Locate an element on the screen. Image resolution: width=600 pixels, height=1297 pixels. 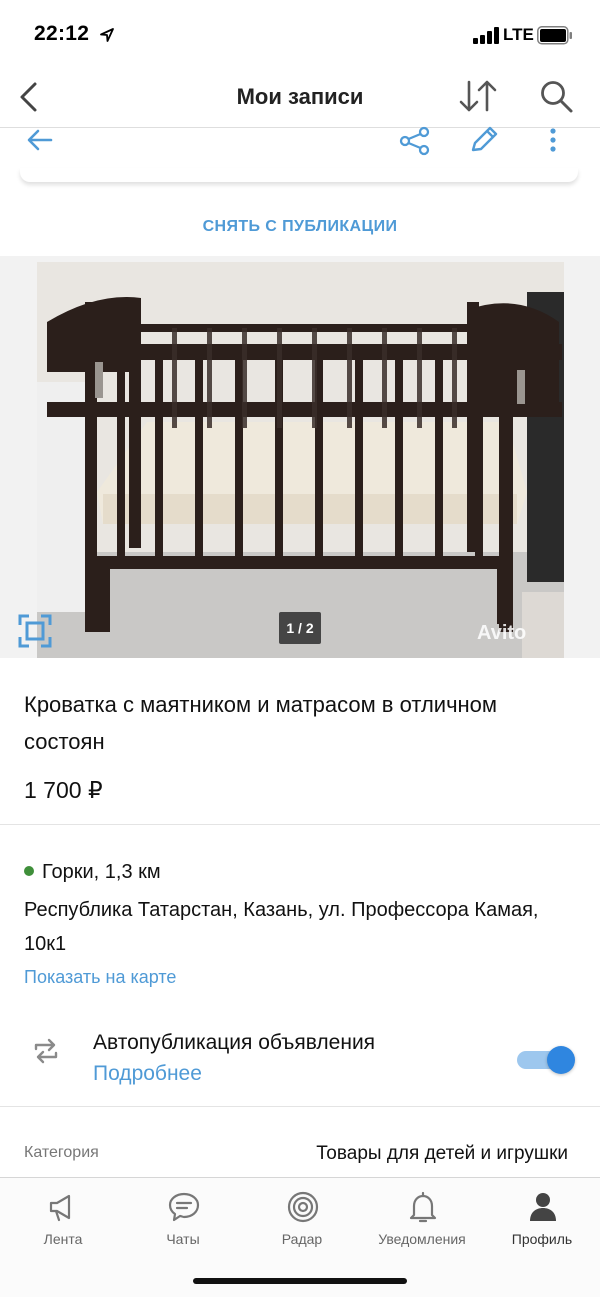
tab-label: Уведомления is located at coordinates (422, 1239).